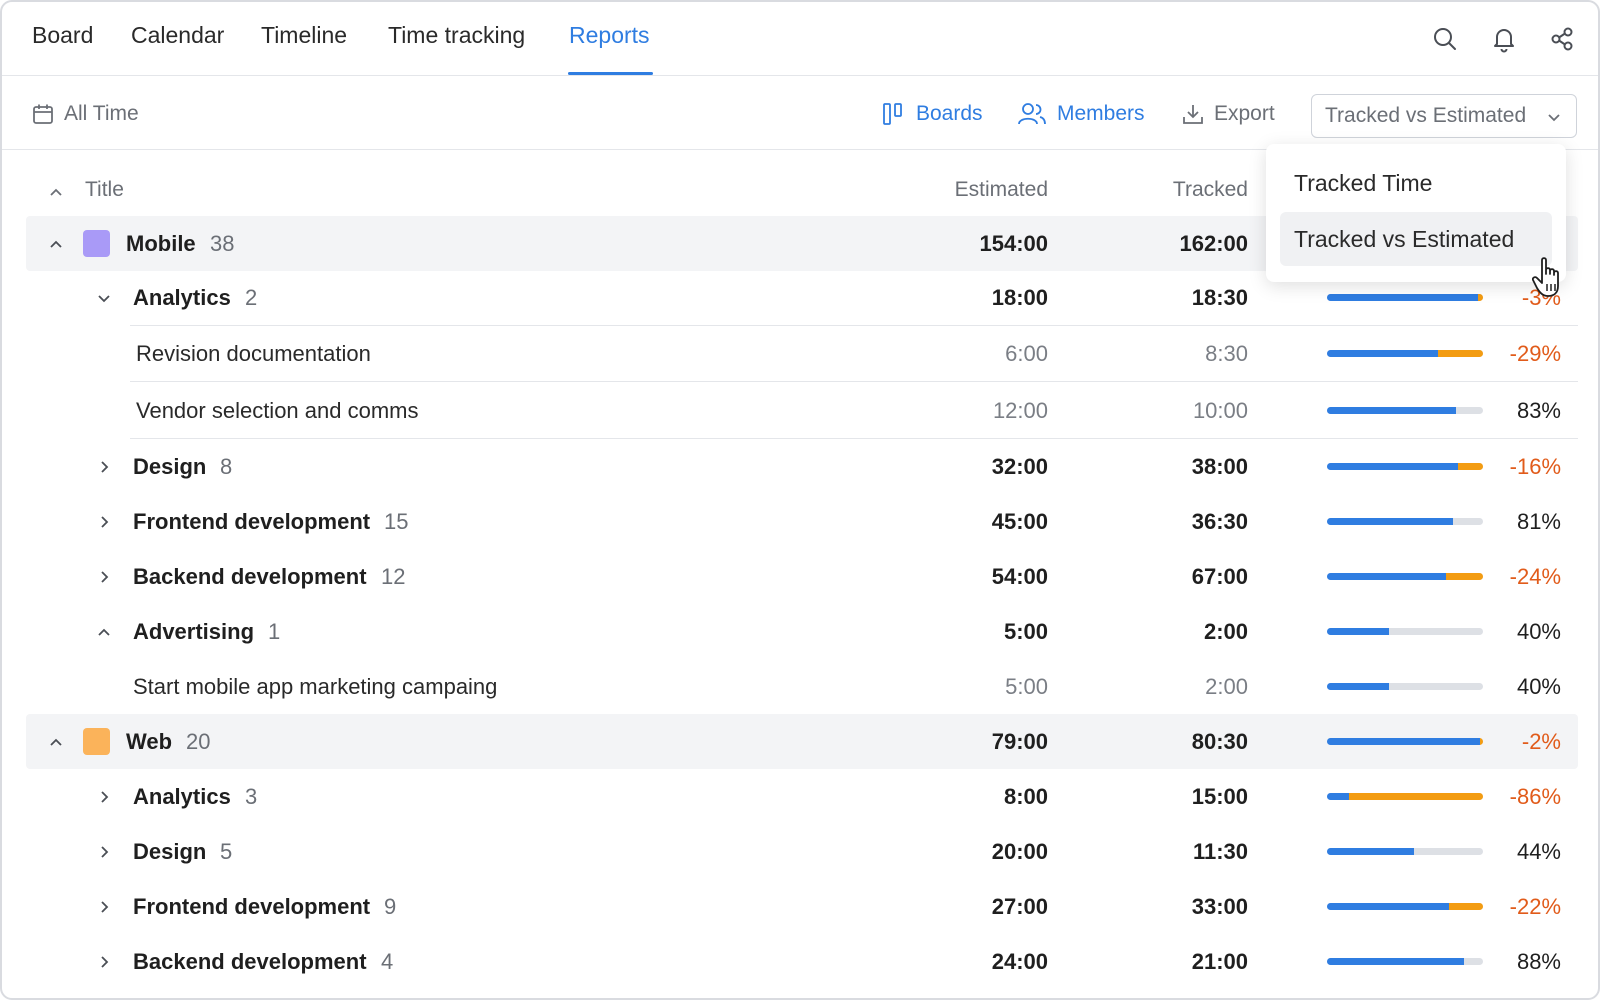  Describe the element at coordinates (800, 521) in the screenshot. I see `section-row: Frontend development 15 45:00 36:30 81%` at that location.